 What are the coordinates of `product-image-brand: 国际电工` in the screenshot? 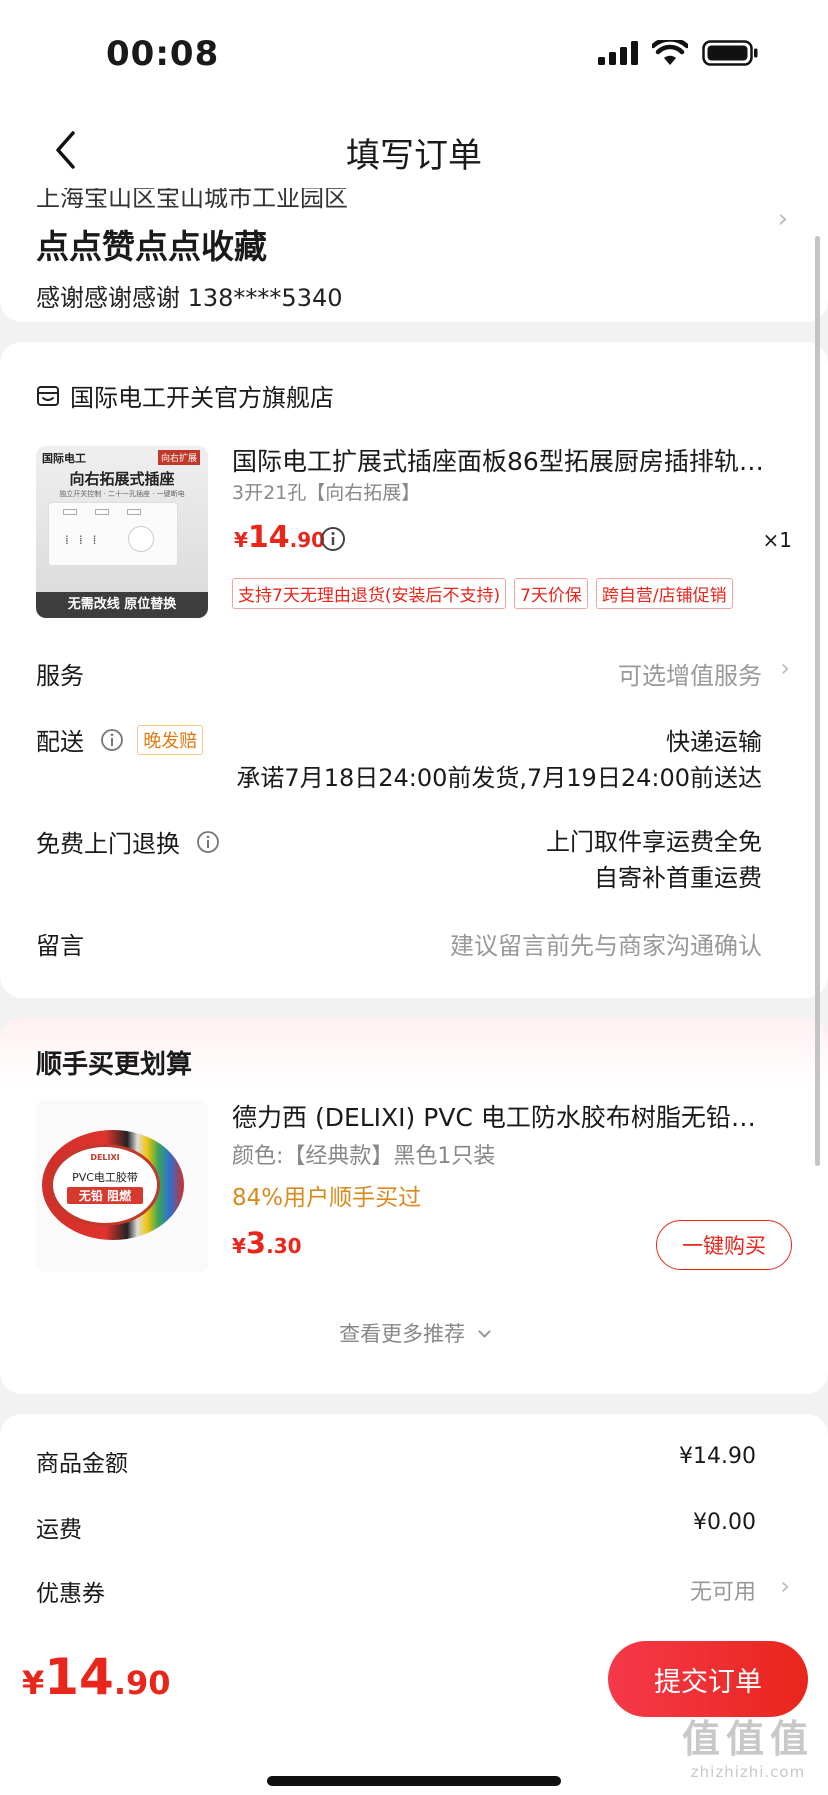 It's located at (64, 458).